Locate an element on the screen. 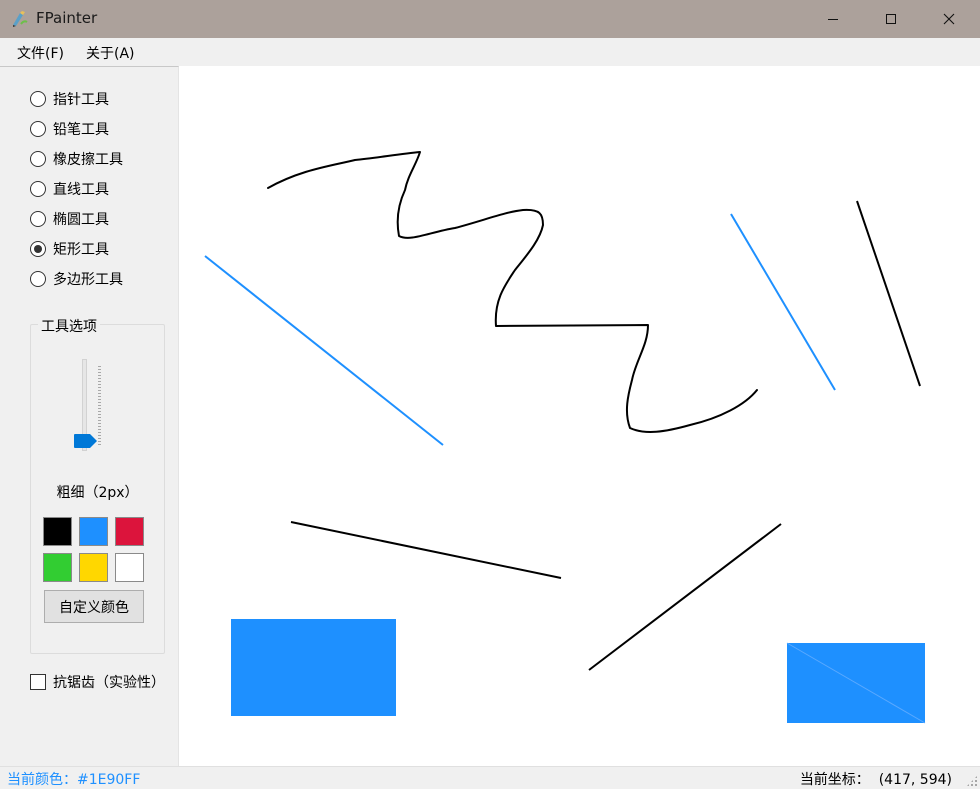 The height and width of the screenshot is (789, 980). tool-pencil: 铅笔工具 is located at coordinates (69, 129).